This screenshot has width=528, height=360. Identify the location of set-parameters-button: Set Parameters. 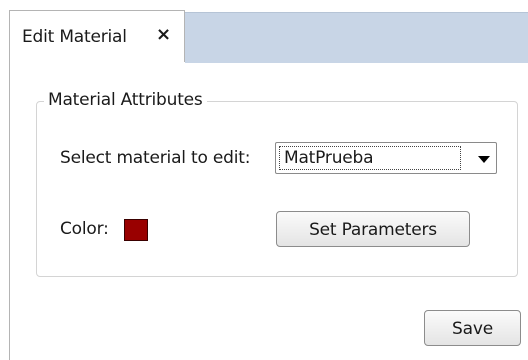
(373, 229).